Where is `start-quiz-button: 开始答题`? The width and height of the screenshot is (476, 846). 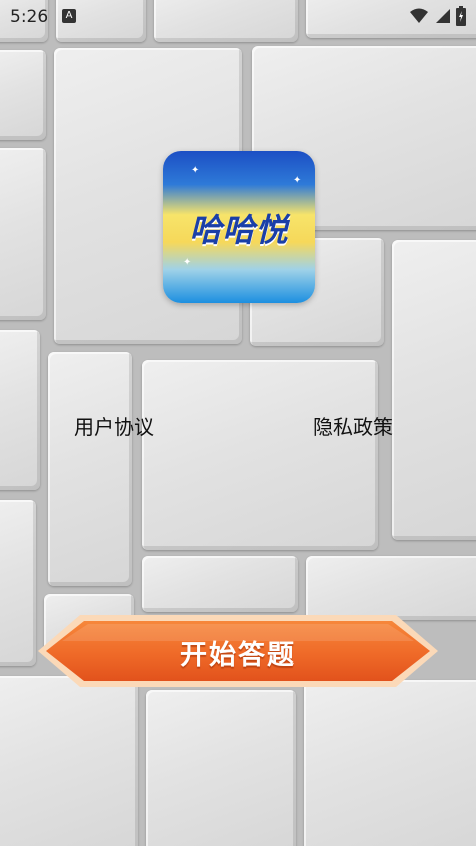
start-quiz-button: 开始答题 is located at coordinates (238, 651).